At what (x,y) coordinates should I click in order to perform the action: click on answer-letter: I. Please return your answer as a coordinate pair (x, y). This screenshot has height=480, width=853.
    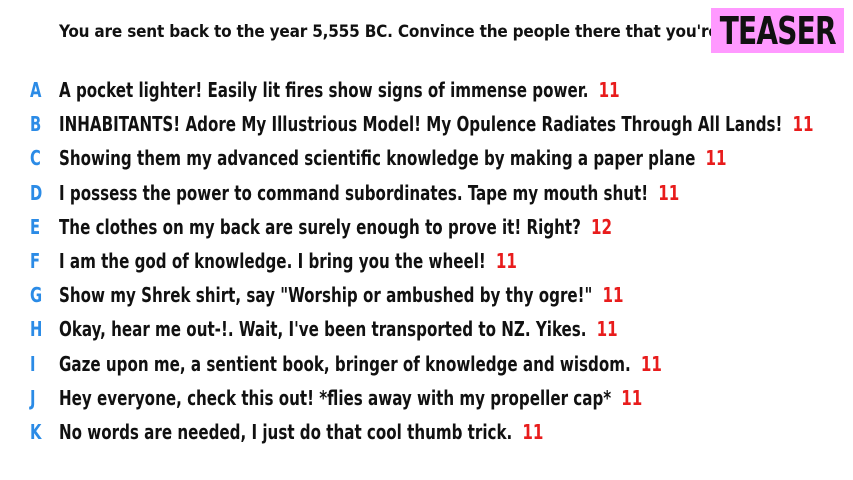
    Looking at the image, I should click on (33, 363).